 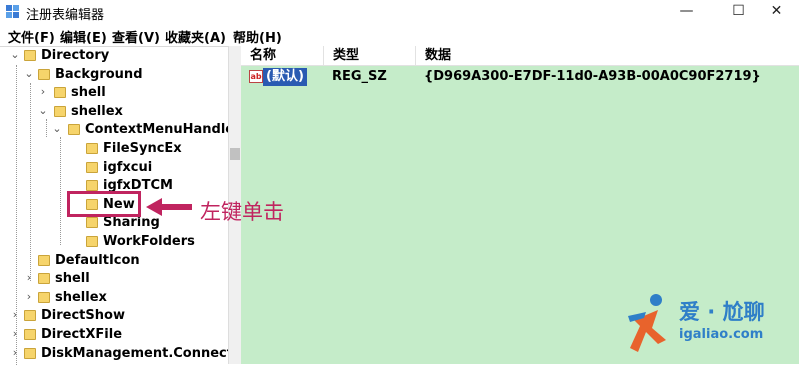 I want to click on tree-node: DefaultIcon, so click(x=114, y=261).